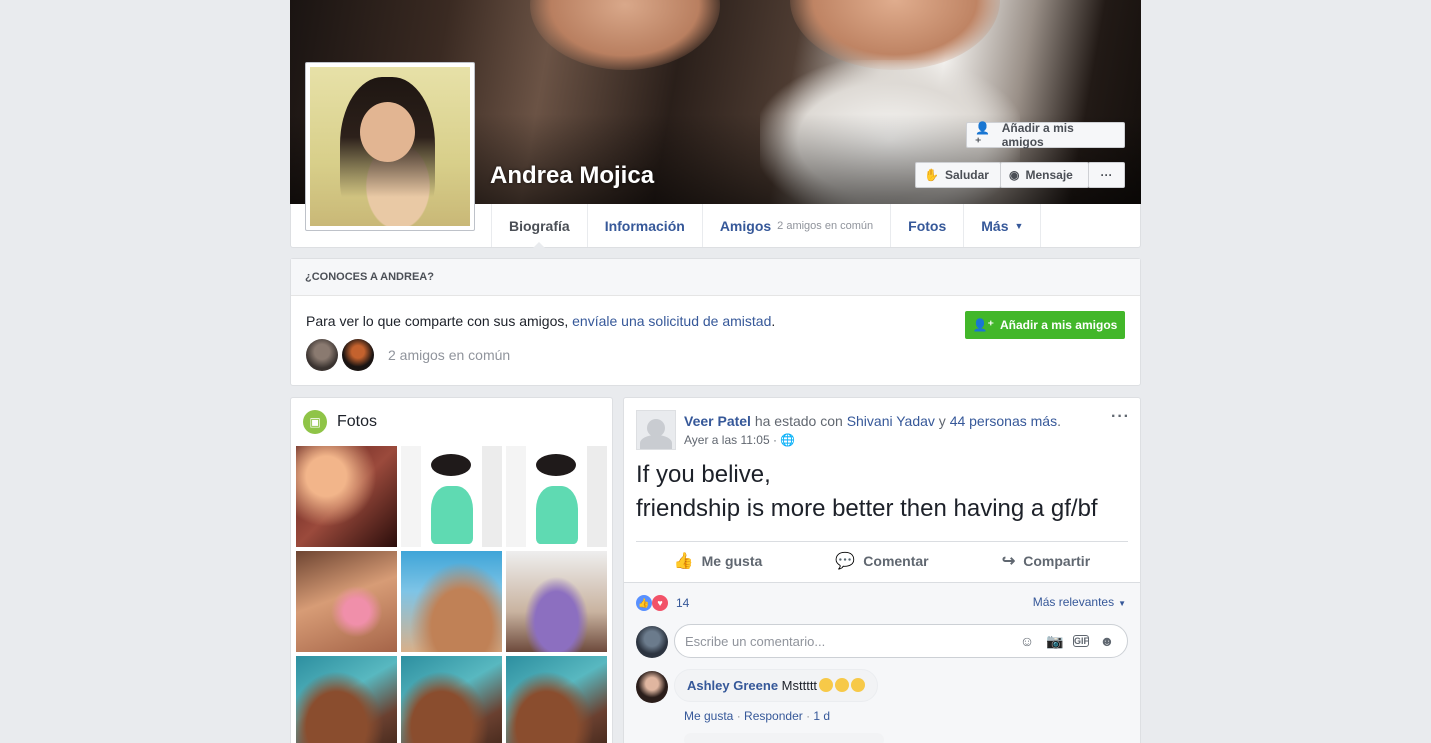  I want to click on share-button: ↪ Compartir, so click(1046, 561).